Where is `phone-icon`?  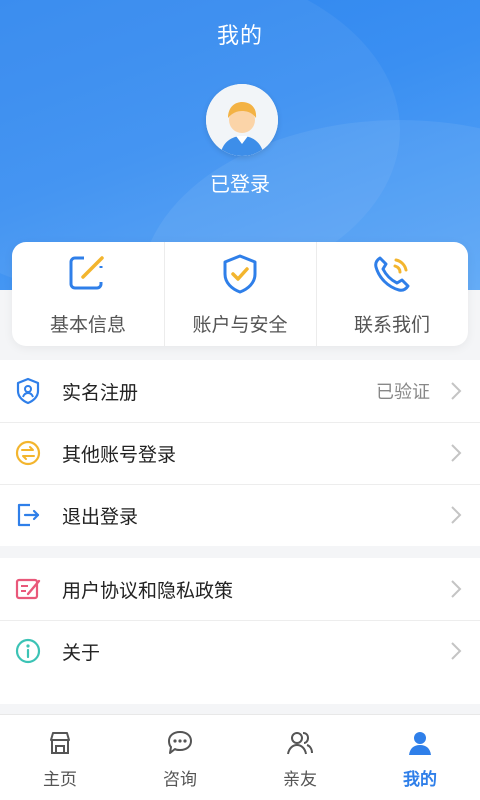
phone-icon is located at coordinates (392, 274).